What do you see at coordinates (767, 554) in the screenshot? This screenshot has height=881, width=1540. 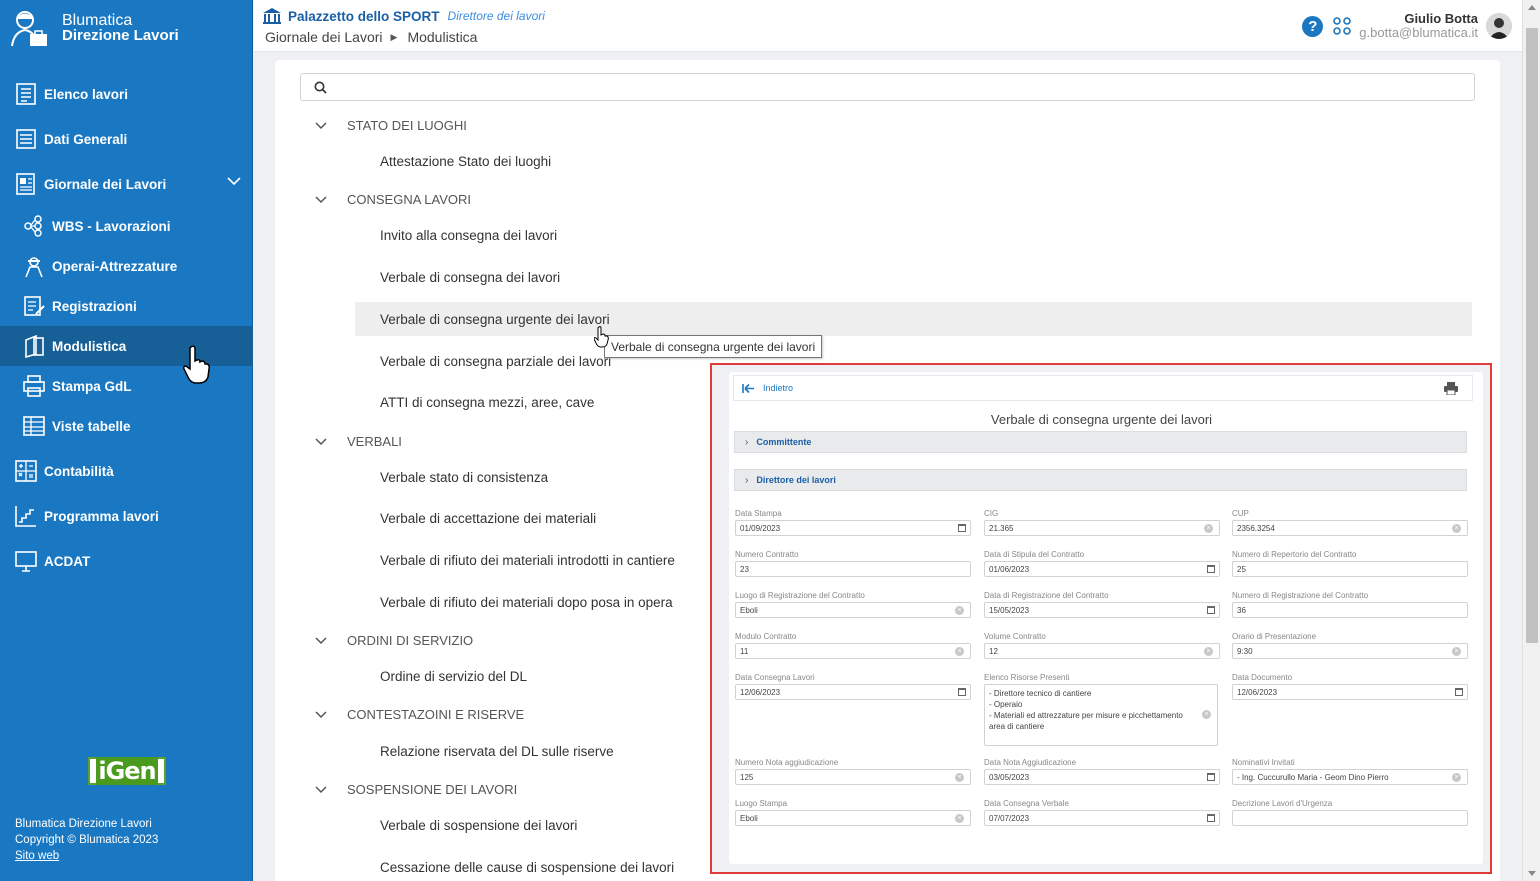 I see `field-label: Numero Contratto` at bounding box center [767, 554].